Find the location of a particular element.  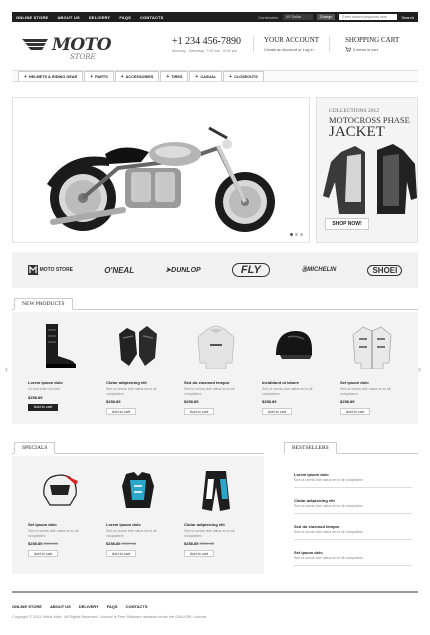

carousel-prev-arrow: ‹ is located at coordinates (6, 369).